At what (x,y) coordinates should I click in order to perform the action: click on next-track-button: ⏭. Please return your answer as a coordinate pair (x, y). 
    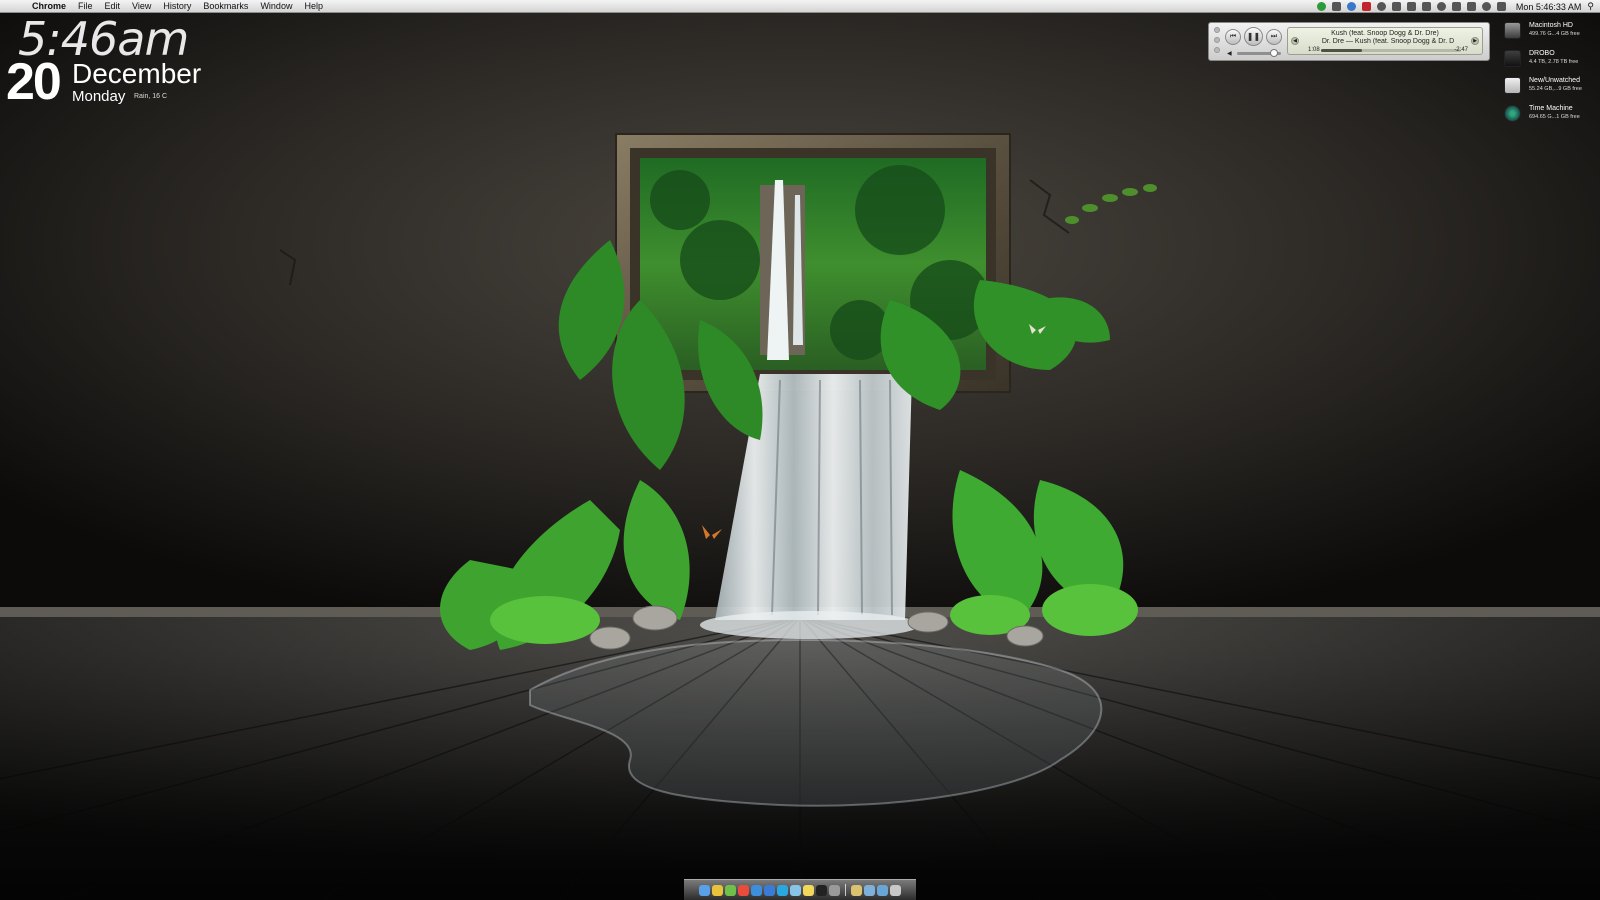
    Looking at the image, I should click on (1274, 37).